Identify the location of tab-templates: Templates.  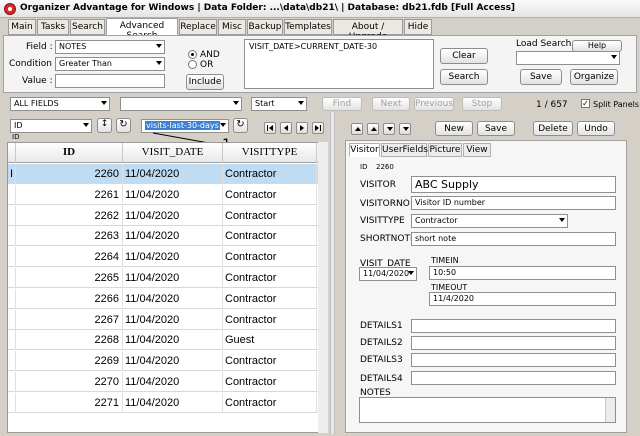
(308, 27).